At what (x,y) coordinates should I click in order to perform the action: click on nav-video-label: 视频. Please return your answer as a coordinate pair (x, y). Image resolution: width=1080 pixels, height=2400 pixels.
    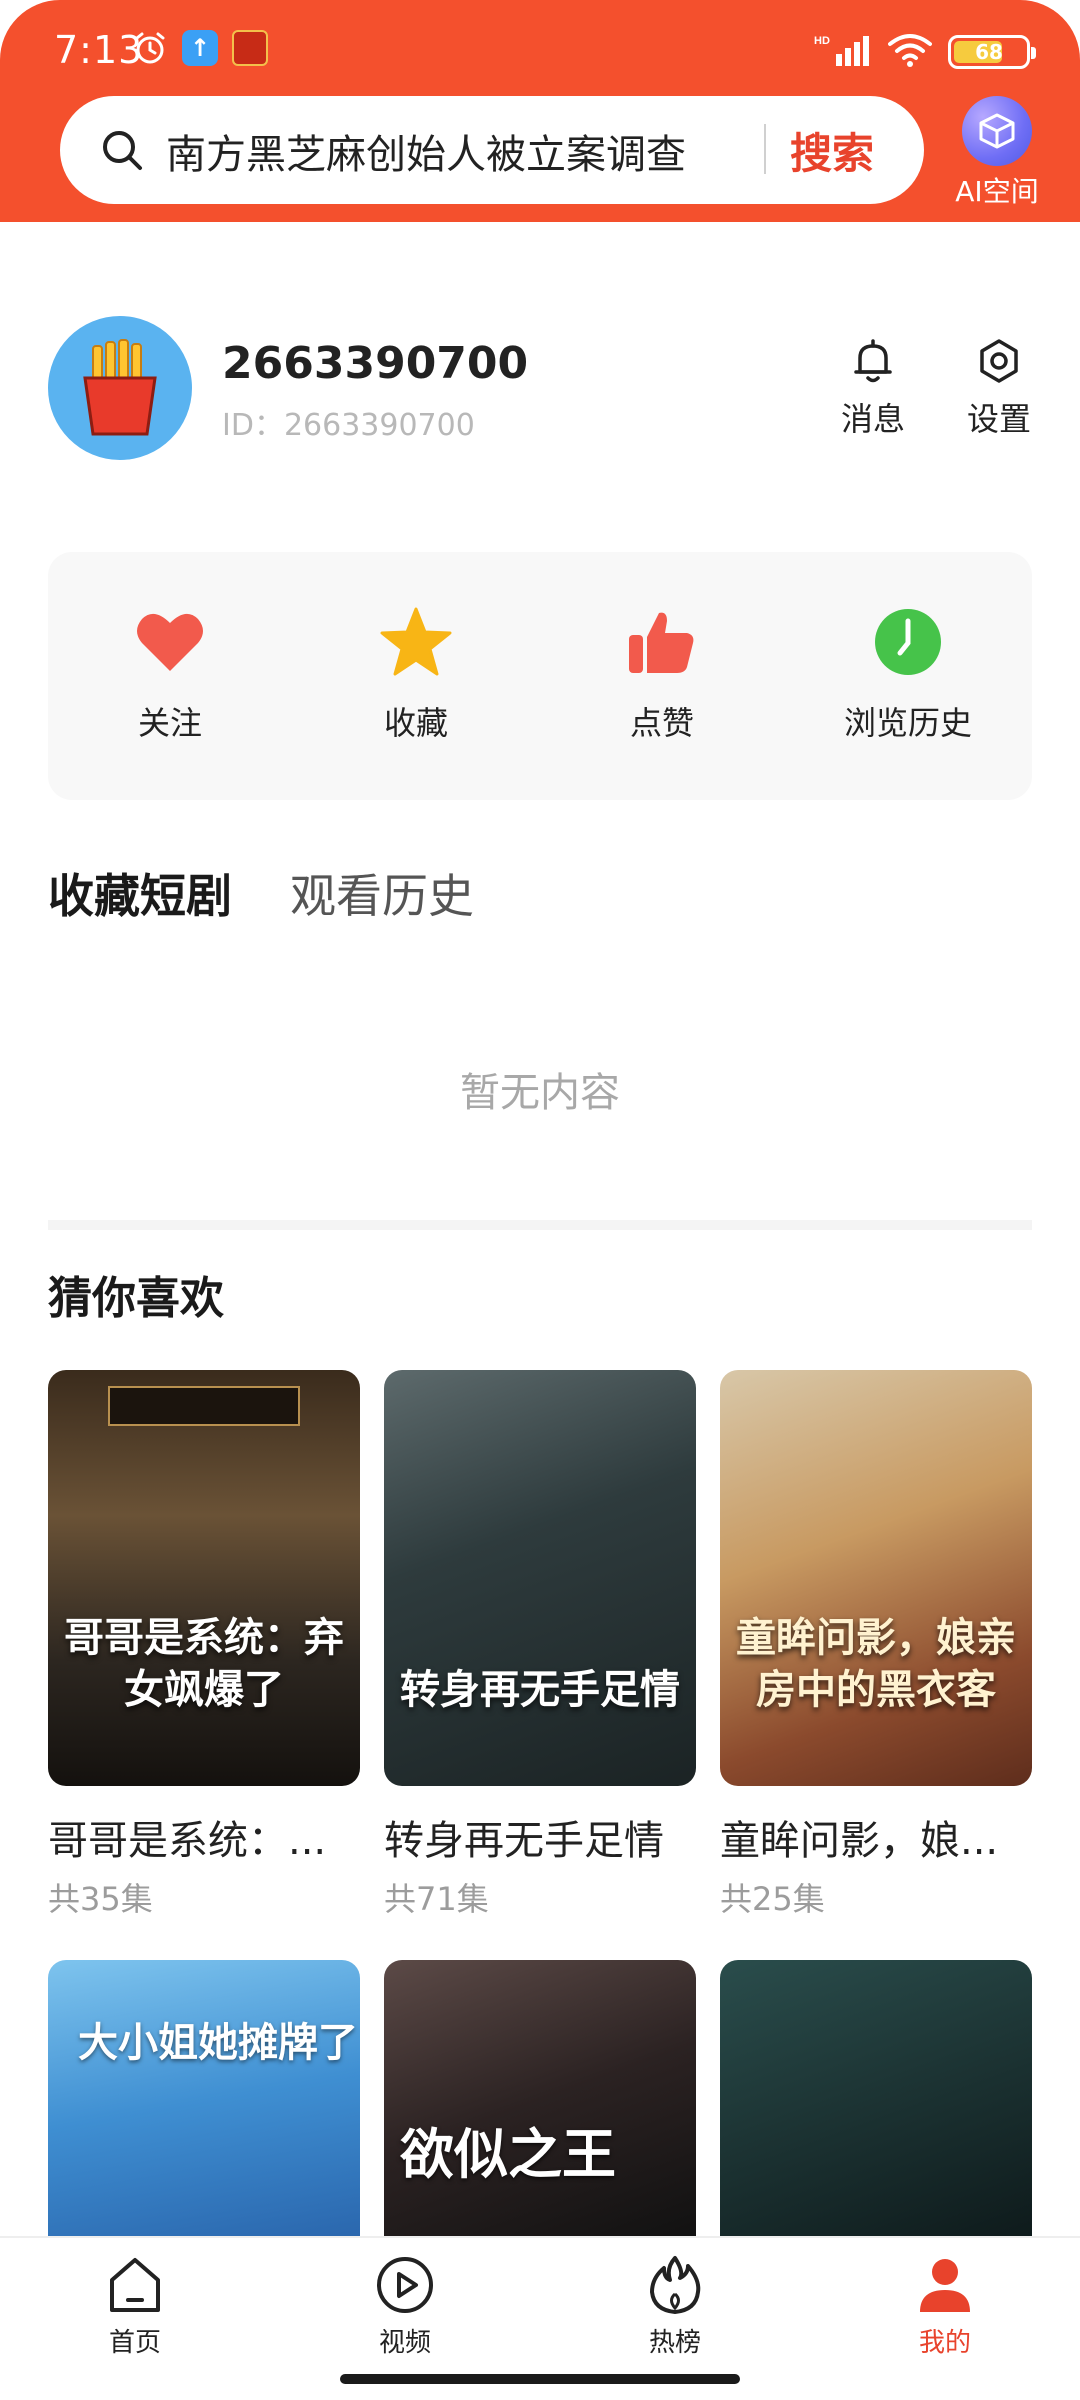
    Looking at the image, I should click on (404, 2343).